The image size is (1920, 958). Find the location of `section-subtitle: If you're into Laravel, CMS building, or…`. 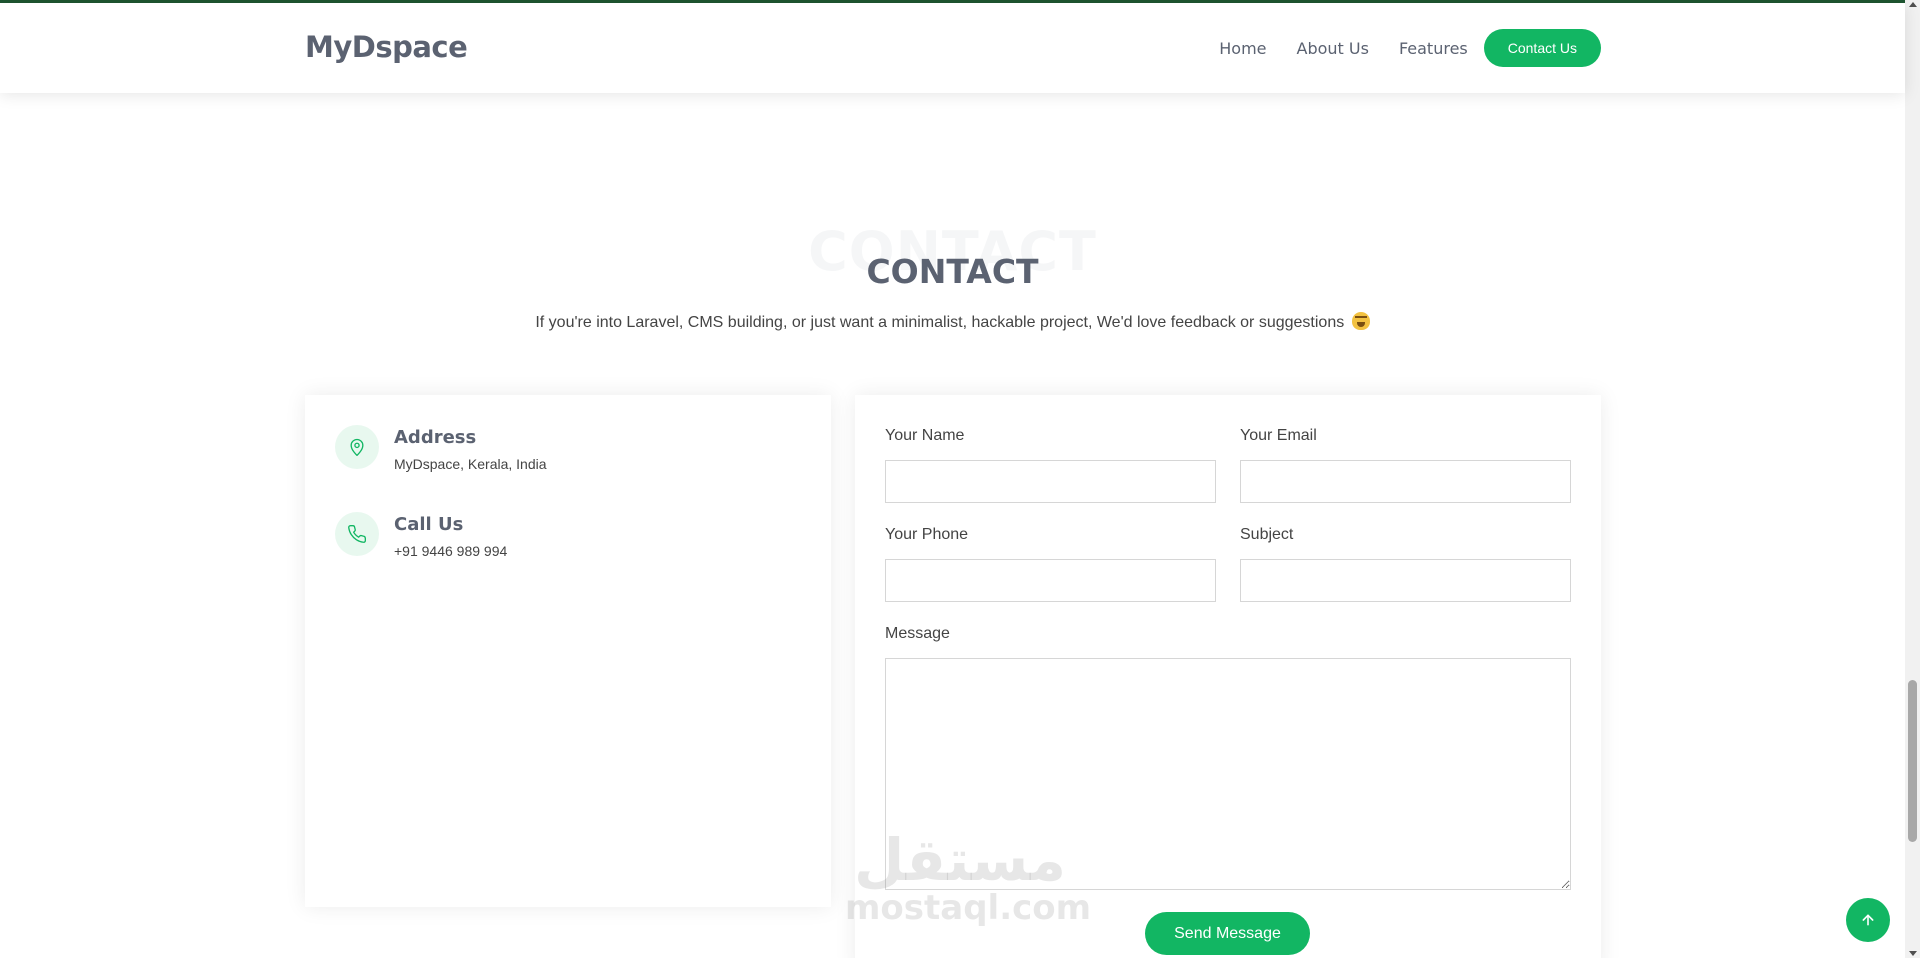

section-subtitle: If you're into Laravel, CMS building, or… is located at coordinates (952, 322).